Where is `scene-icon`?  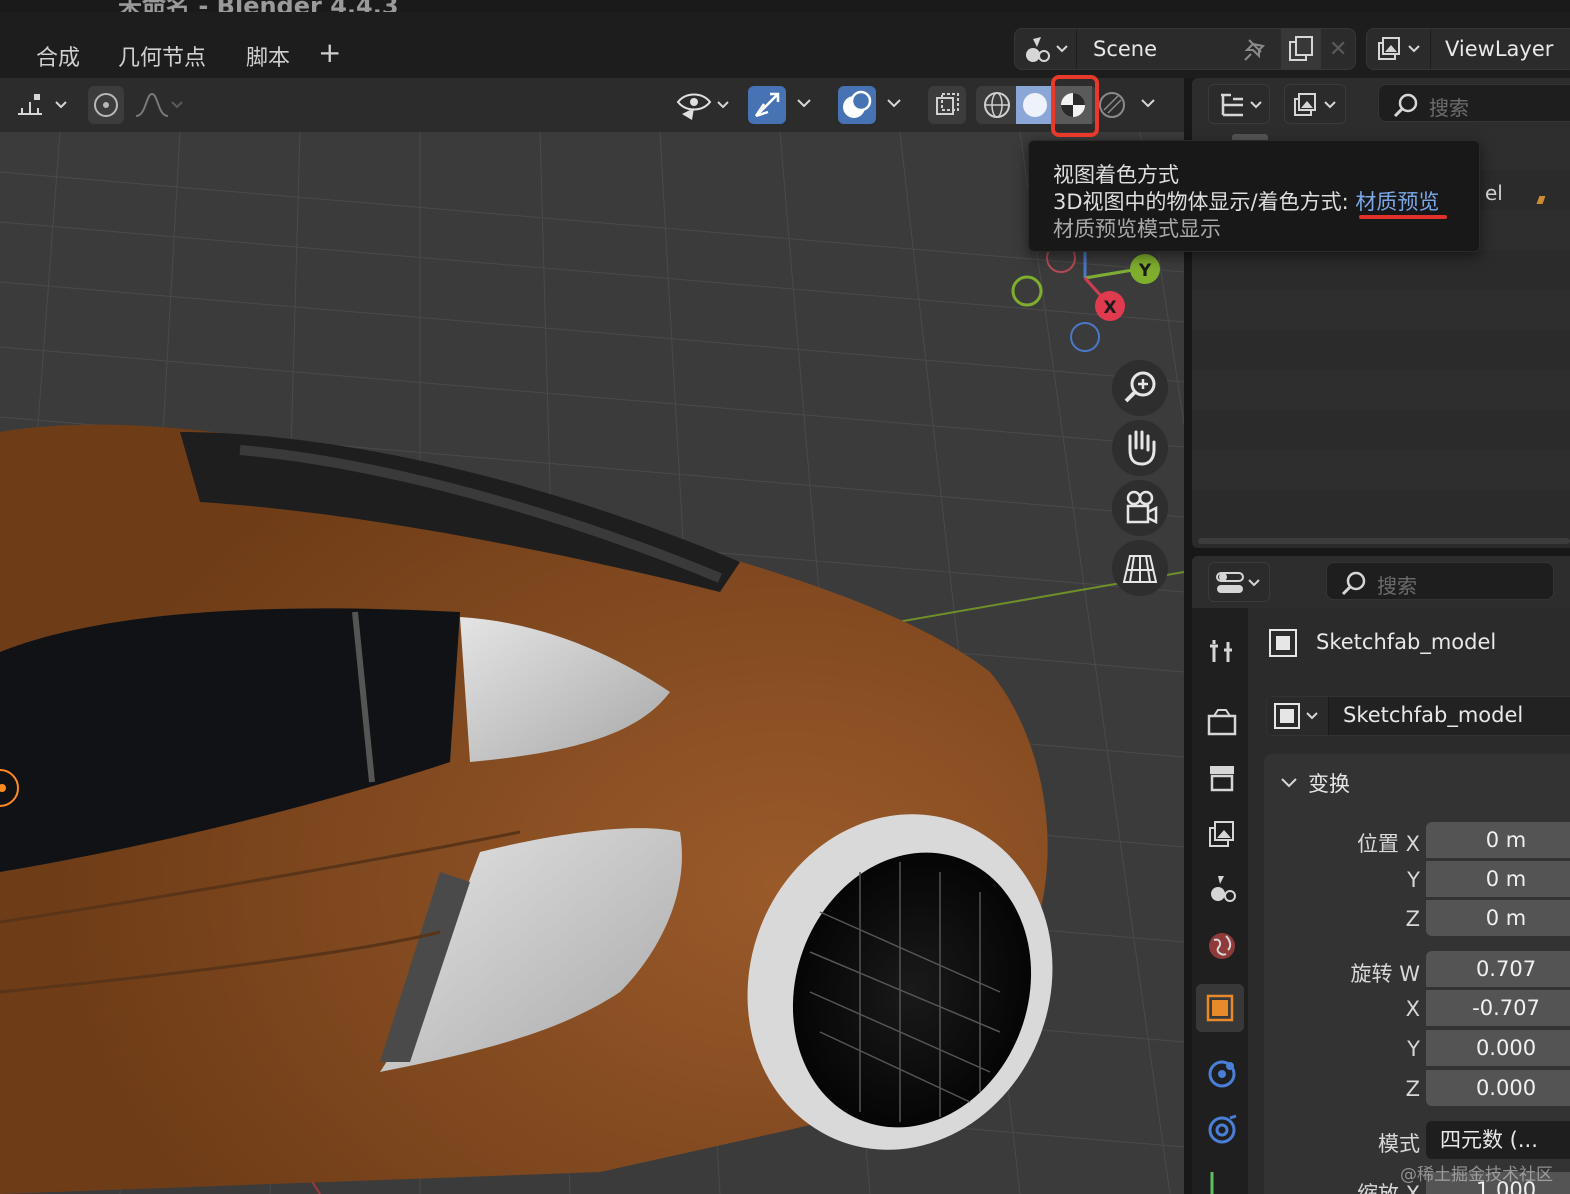 scene-icon is located at coordinates (1047, 49).